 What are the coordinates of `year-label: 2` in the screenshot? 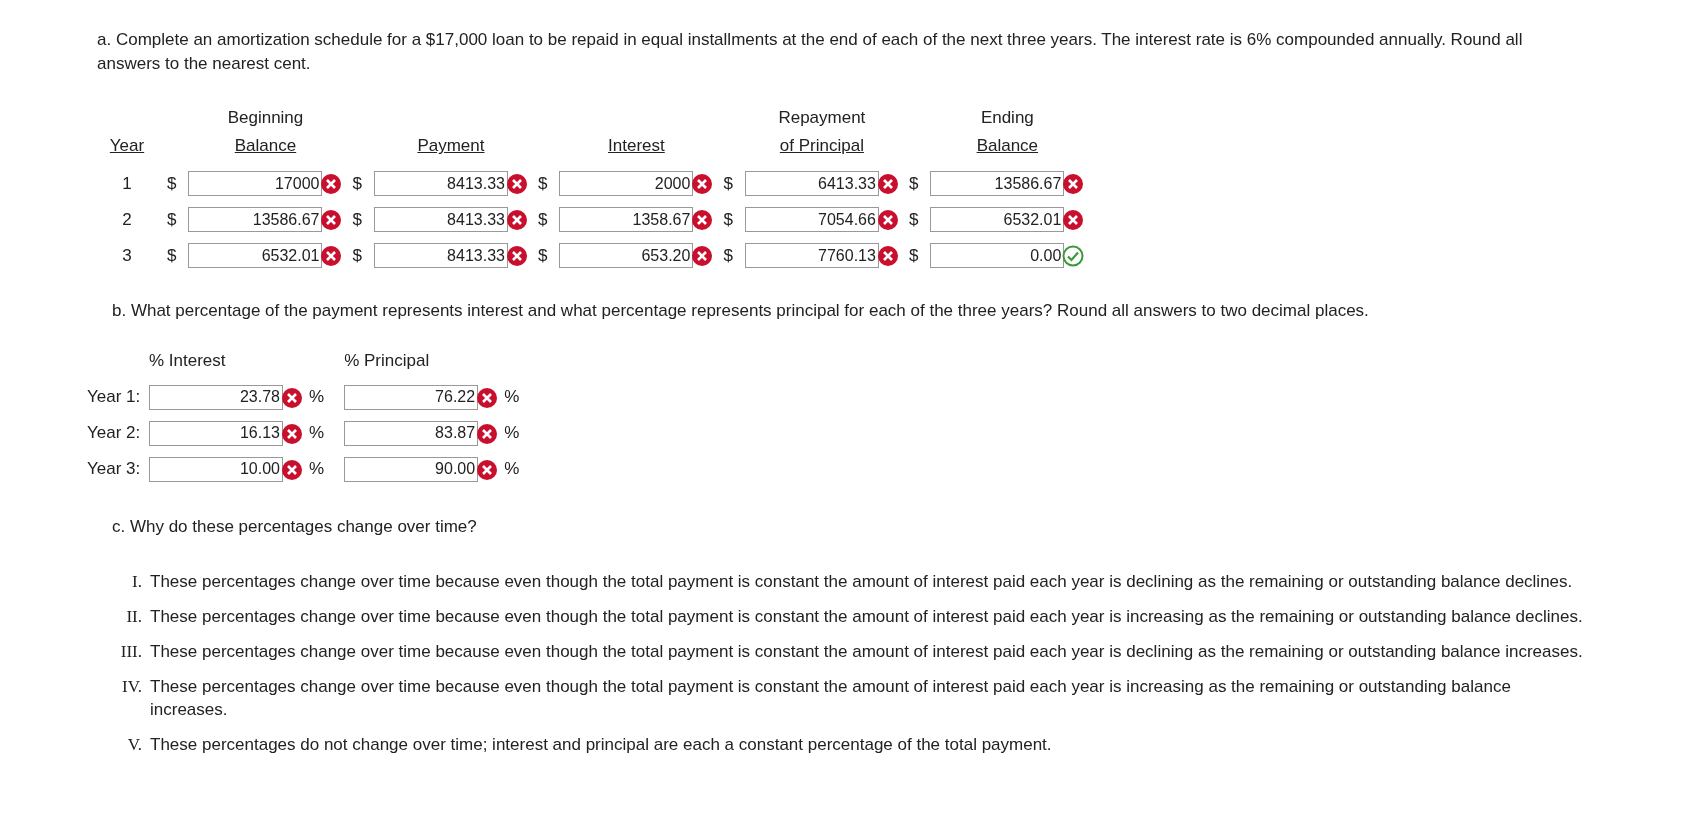 It's located at (127, 219).